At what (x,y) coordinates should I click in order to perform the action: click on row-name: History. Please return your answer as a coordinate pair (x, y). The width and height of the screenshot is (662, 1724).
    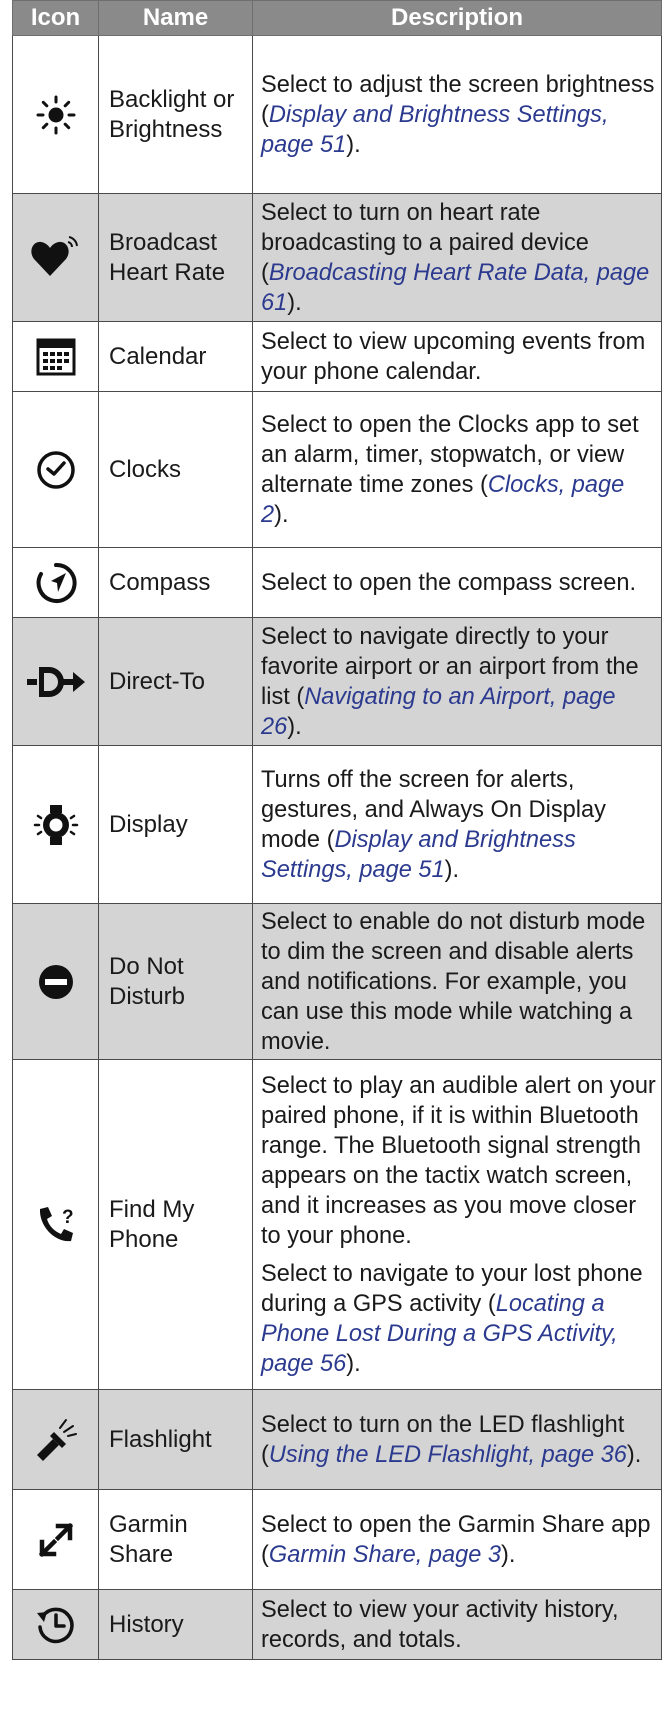
    Looking at the image, I should click on (175, 1624).